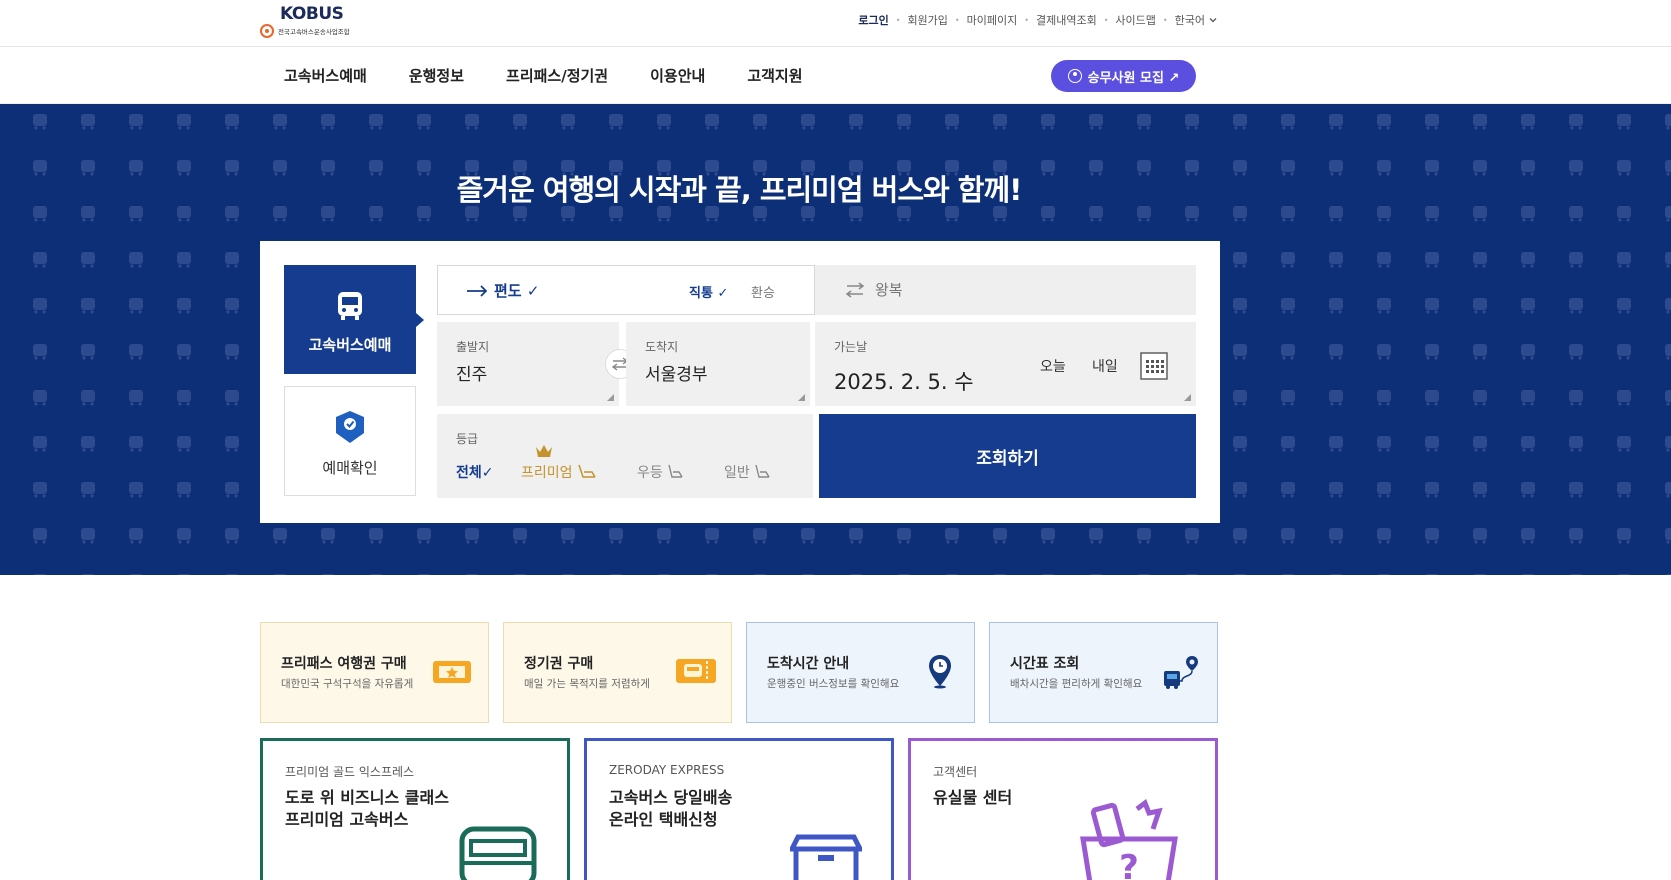  I want to click on hero-title: 즐거운 여행의 시작과 끝, 프리미엄 버스와 함께!, so click(739, 190).